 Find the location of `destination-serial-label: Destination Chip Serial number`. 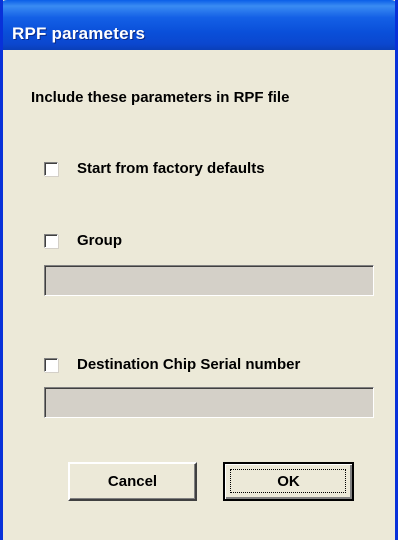

destination-serial-label: Destination Chip Serial number is located at coordinates (188, 364).